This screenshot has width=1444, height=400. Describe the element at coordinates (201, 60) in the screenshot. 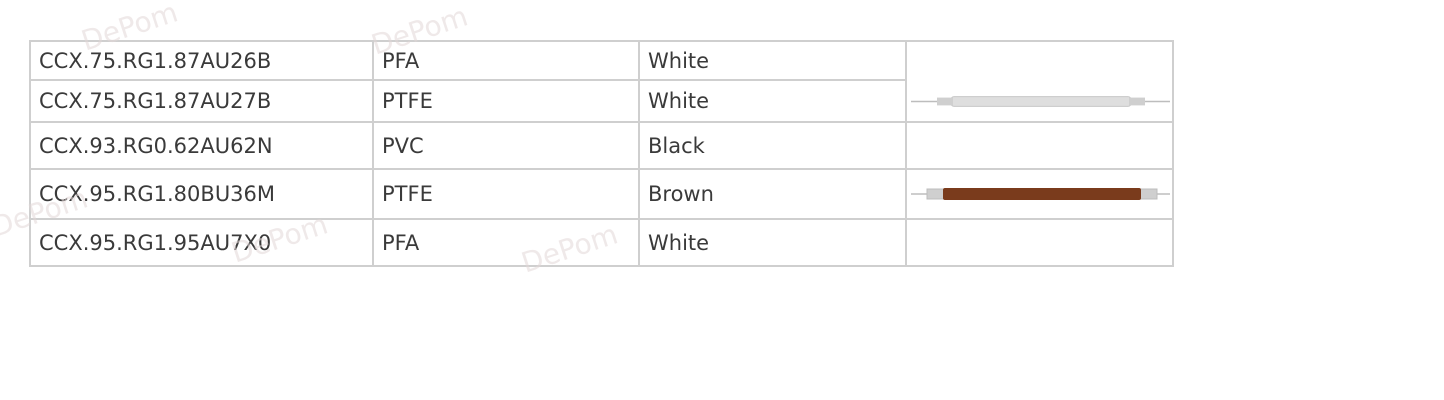

I see `part-number-cell: CCX.75.RG1.87AU26B` at that location.